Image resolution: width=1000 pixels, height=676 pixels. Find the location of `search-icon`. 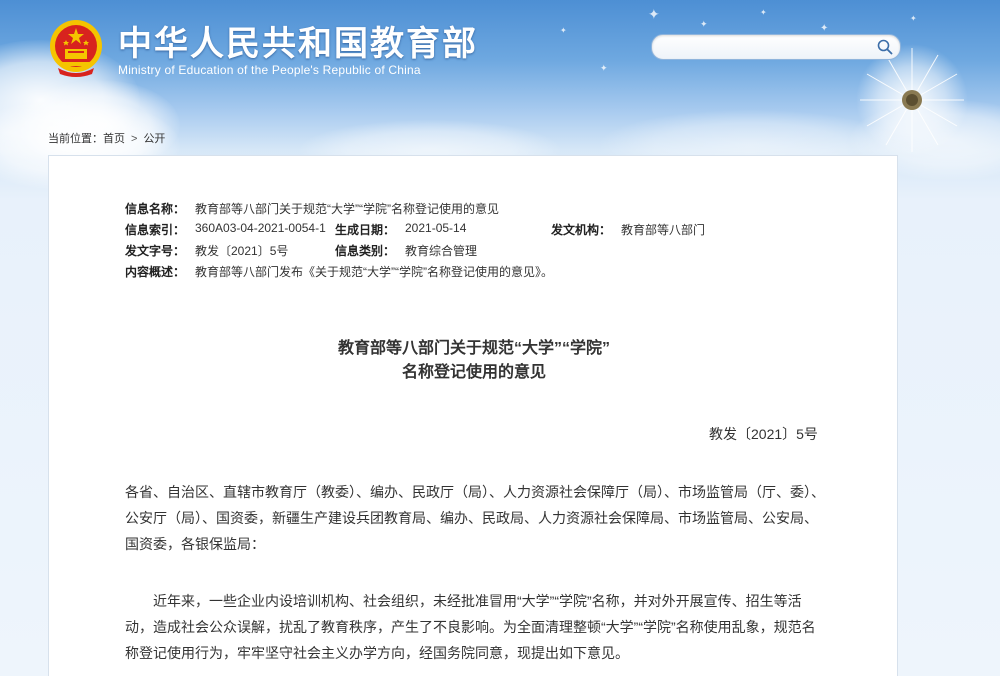

search-icon is located at coordinates (885, 47).